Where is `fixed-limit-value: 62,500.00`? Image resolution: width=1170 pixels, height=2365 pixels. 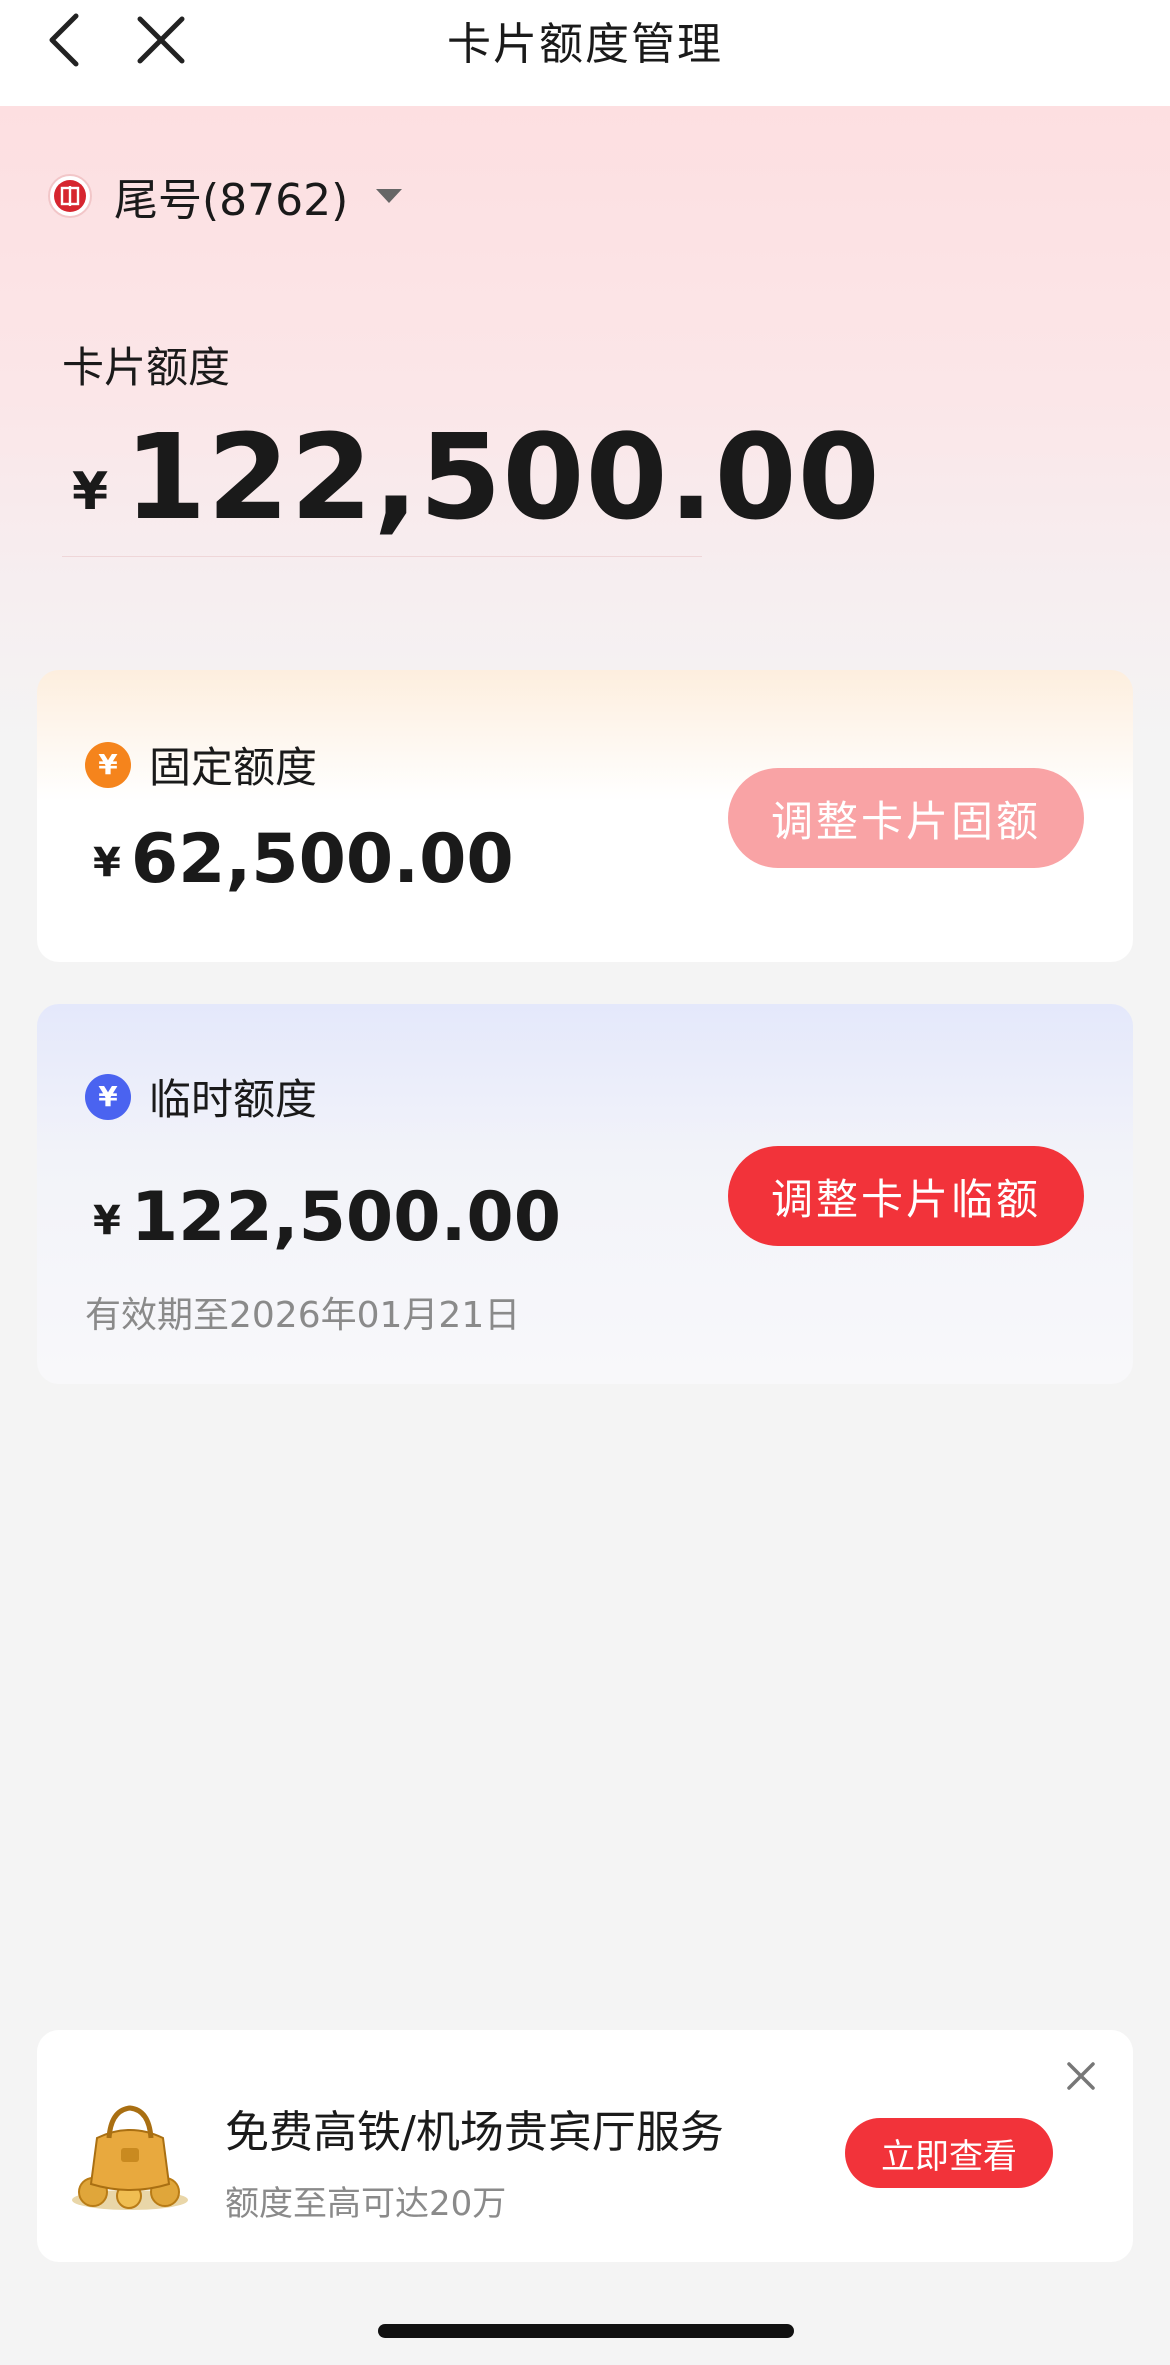
fixed-limit-value: 62,500.00 is located at coordinates (322, 859).